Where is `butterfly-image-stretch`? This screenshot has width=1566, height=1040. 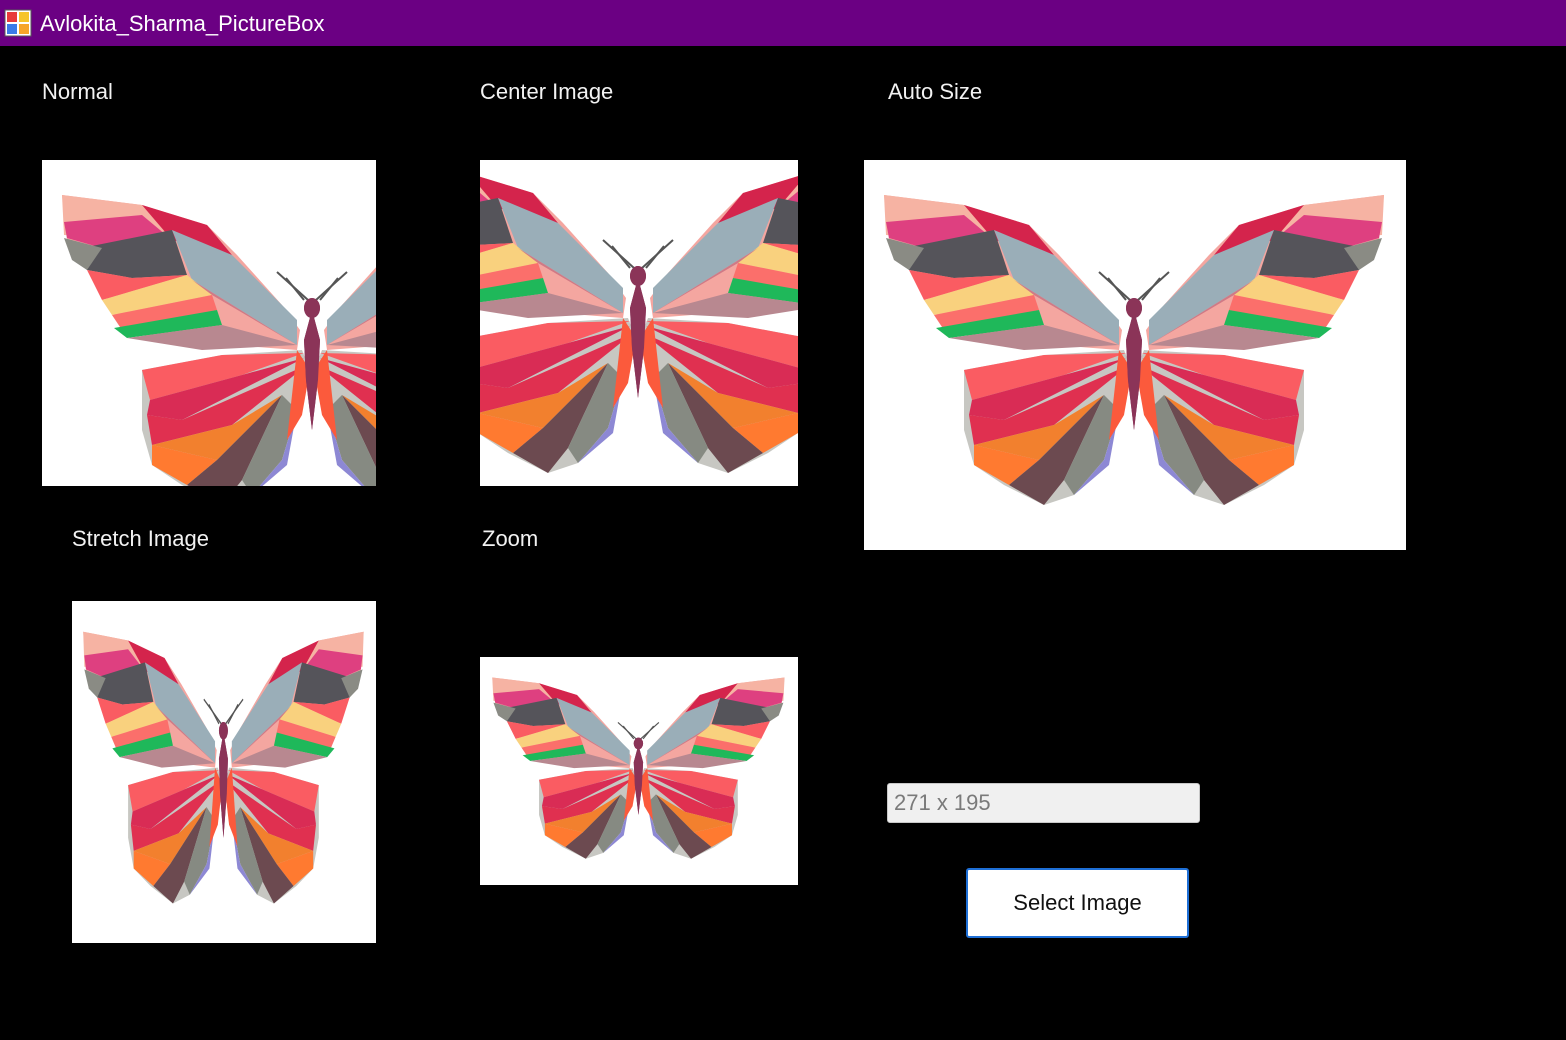
butterfly-image-stretch is located at coordinates (224, 772).